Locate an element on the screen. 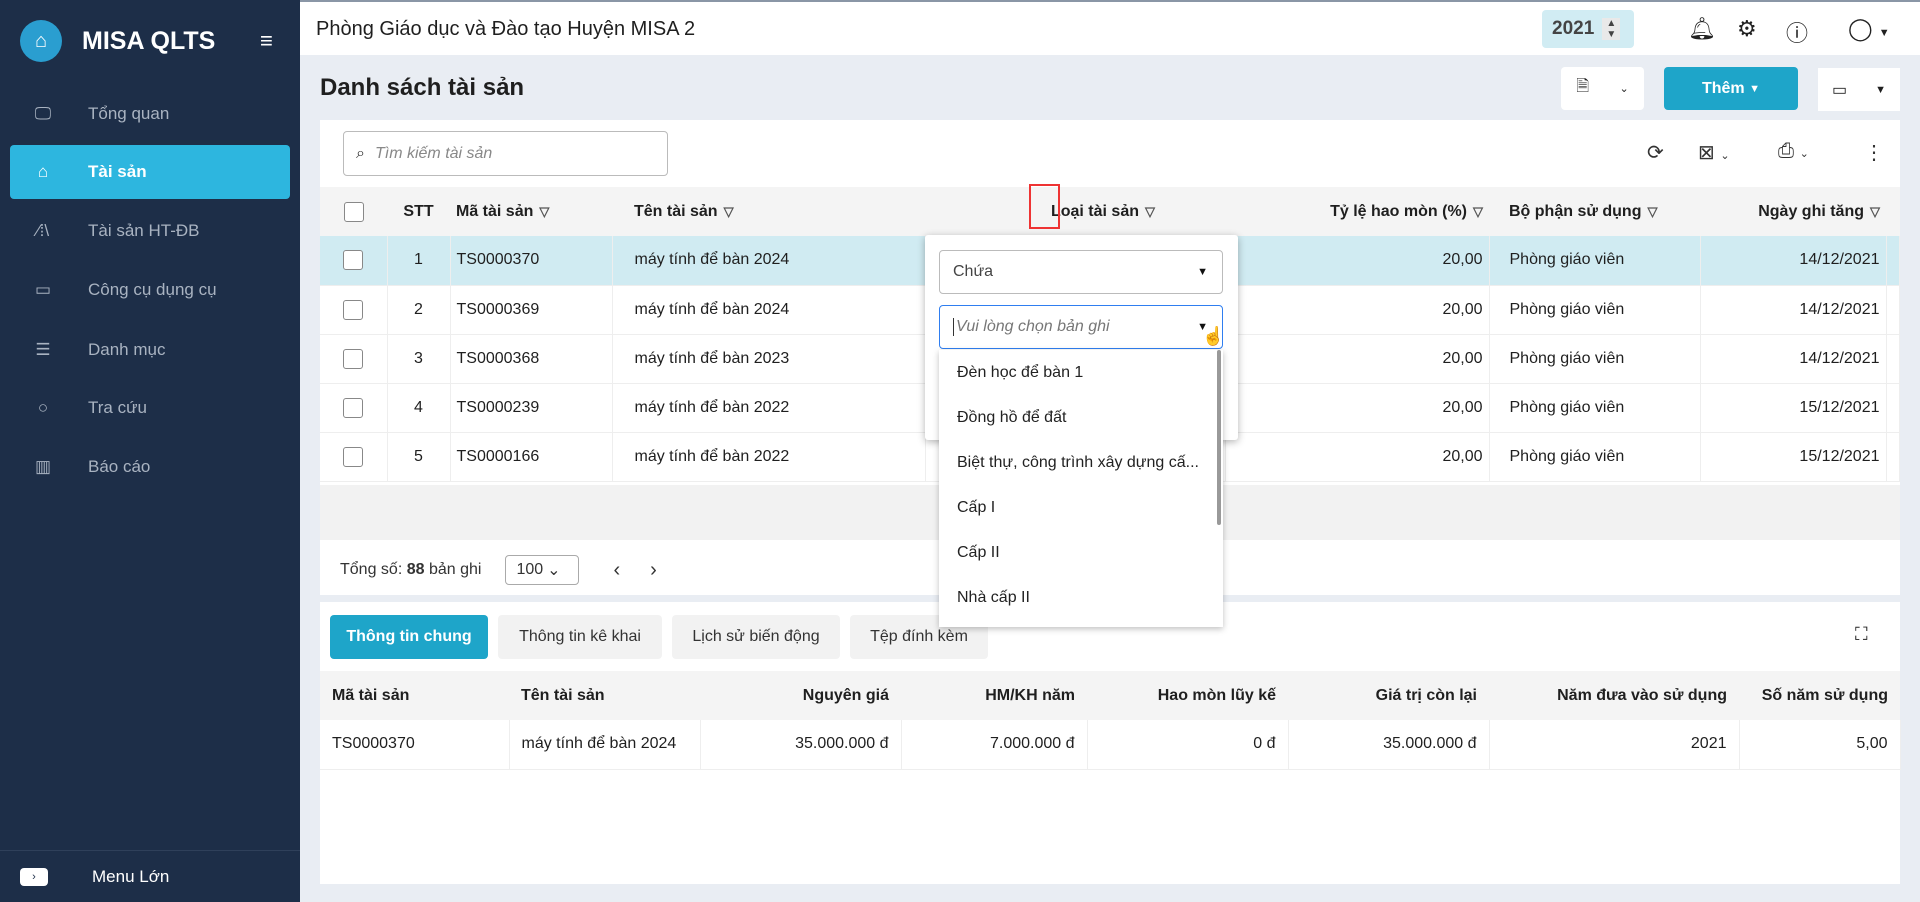  menu-toggle-label: Menu Lớn is located at coordinates (131, 876).